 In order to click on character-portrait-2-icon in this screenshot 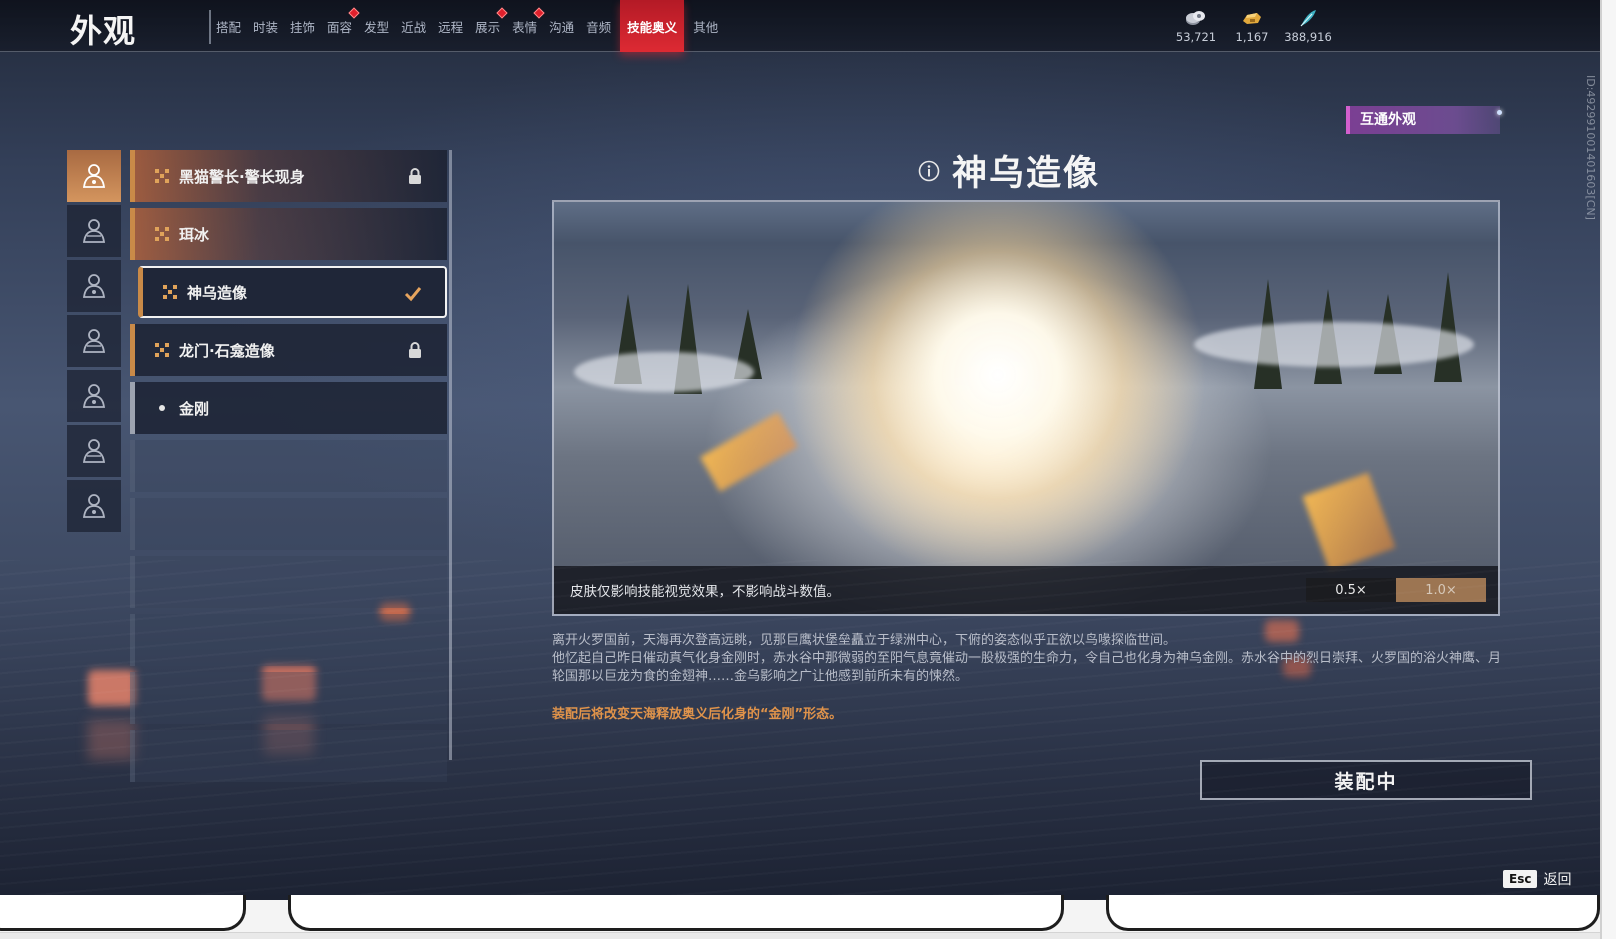, I will do `click(94, 231)`.